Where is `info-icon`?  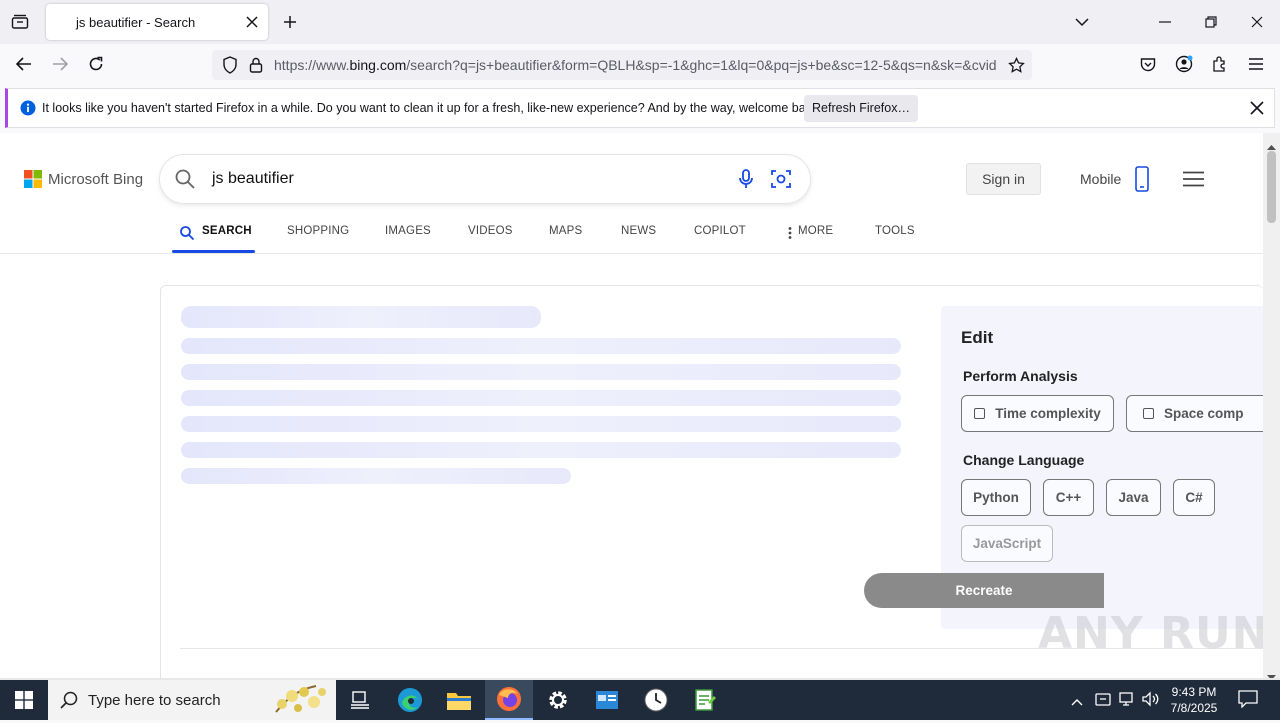
info-icon is located at coordinates (28, 108).